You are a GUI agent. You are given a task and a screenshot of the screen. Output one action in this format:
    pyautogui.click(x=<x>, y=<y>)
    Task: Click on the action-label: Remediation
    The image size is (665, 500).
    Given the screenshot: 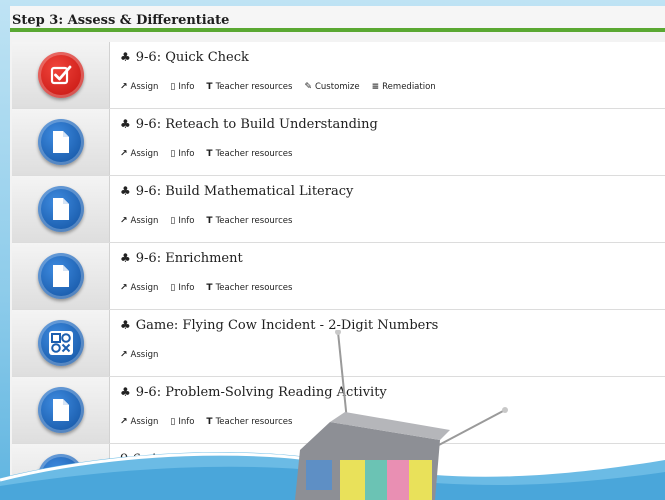 What is the action you would take?
    pyautogui.click(x=409, y=87)
    